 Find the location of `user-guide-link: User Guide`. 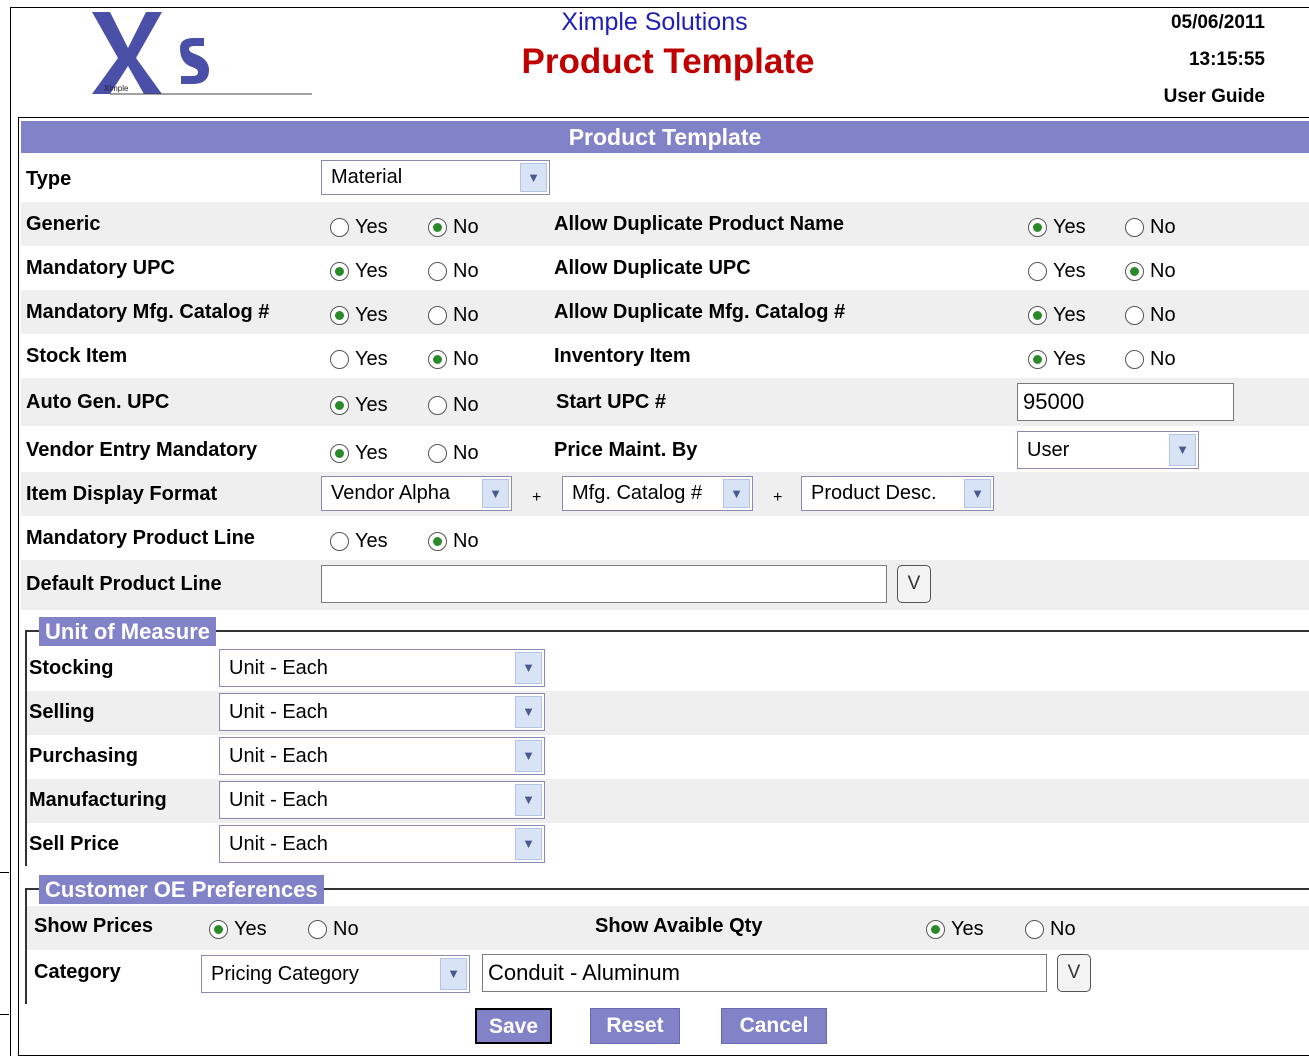

user-guide-link: User Guide is located at coordinates (1214, 97).